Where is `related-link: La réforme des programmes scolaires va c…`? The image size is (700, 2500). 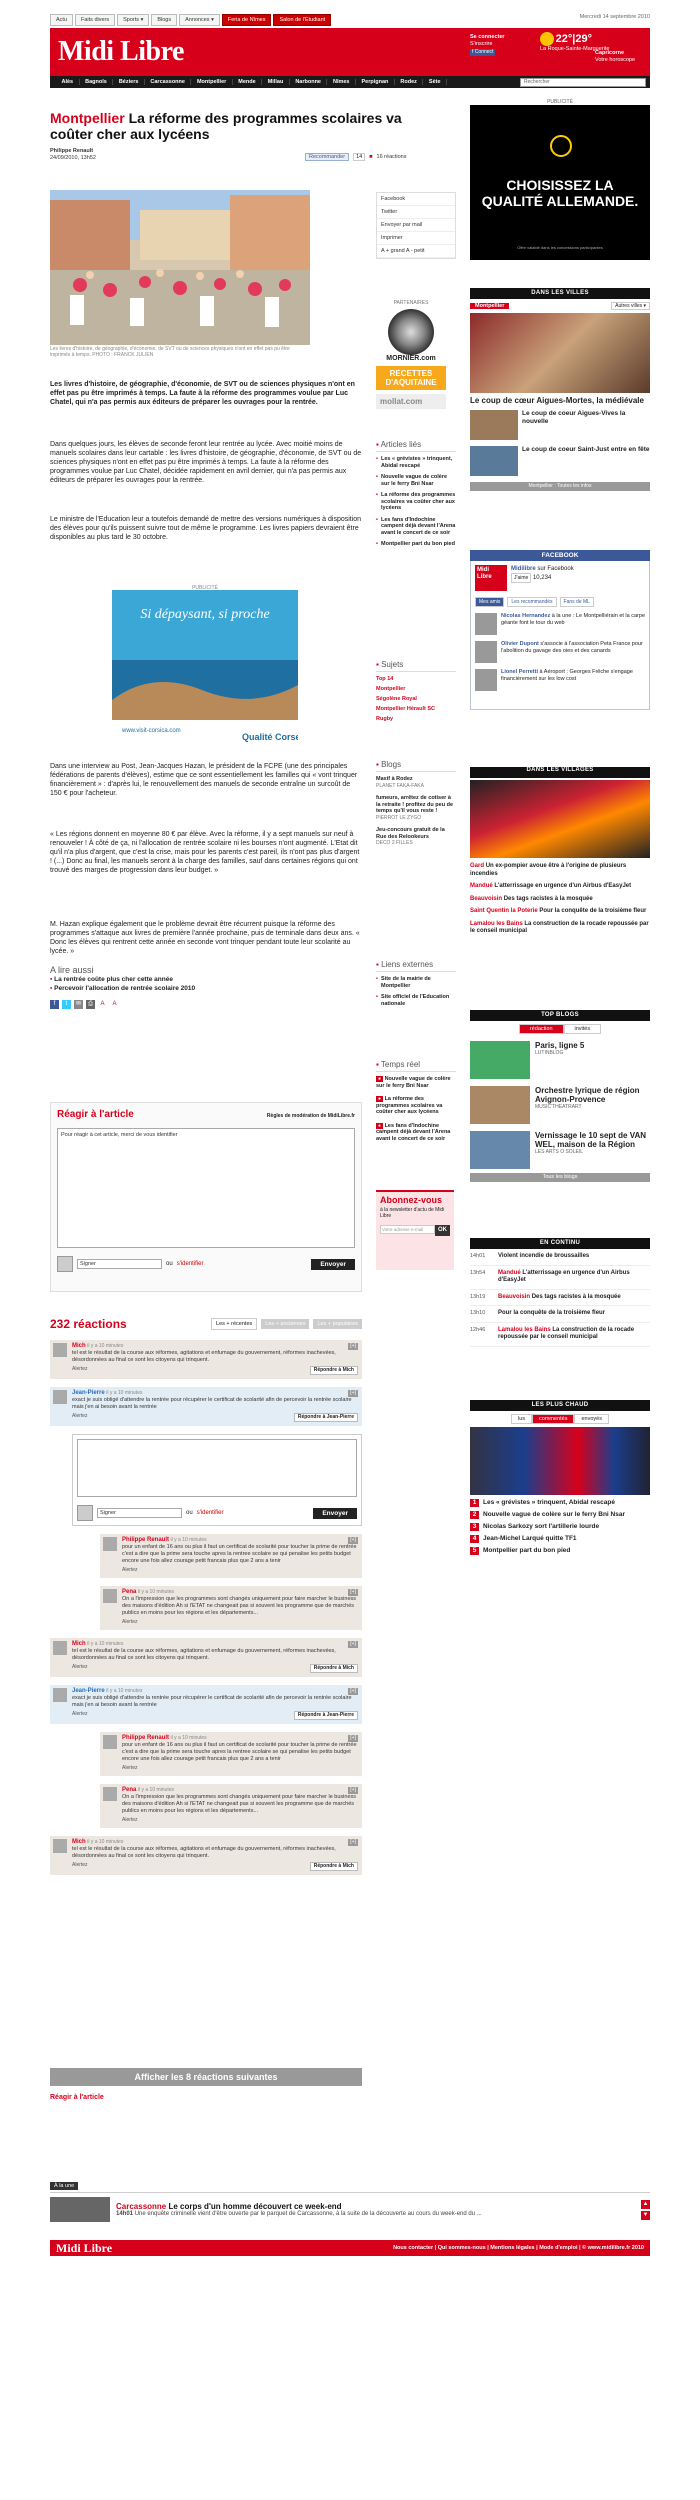
related-link: La réforme des programmes scolaires va c… is located at coordinates (416, 502).